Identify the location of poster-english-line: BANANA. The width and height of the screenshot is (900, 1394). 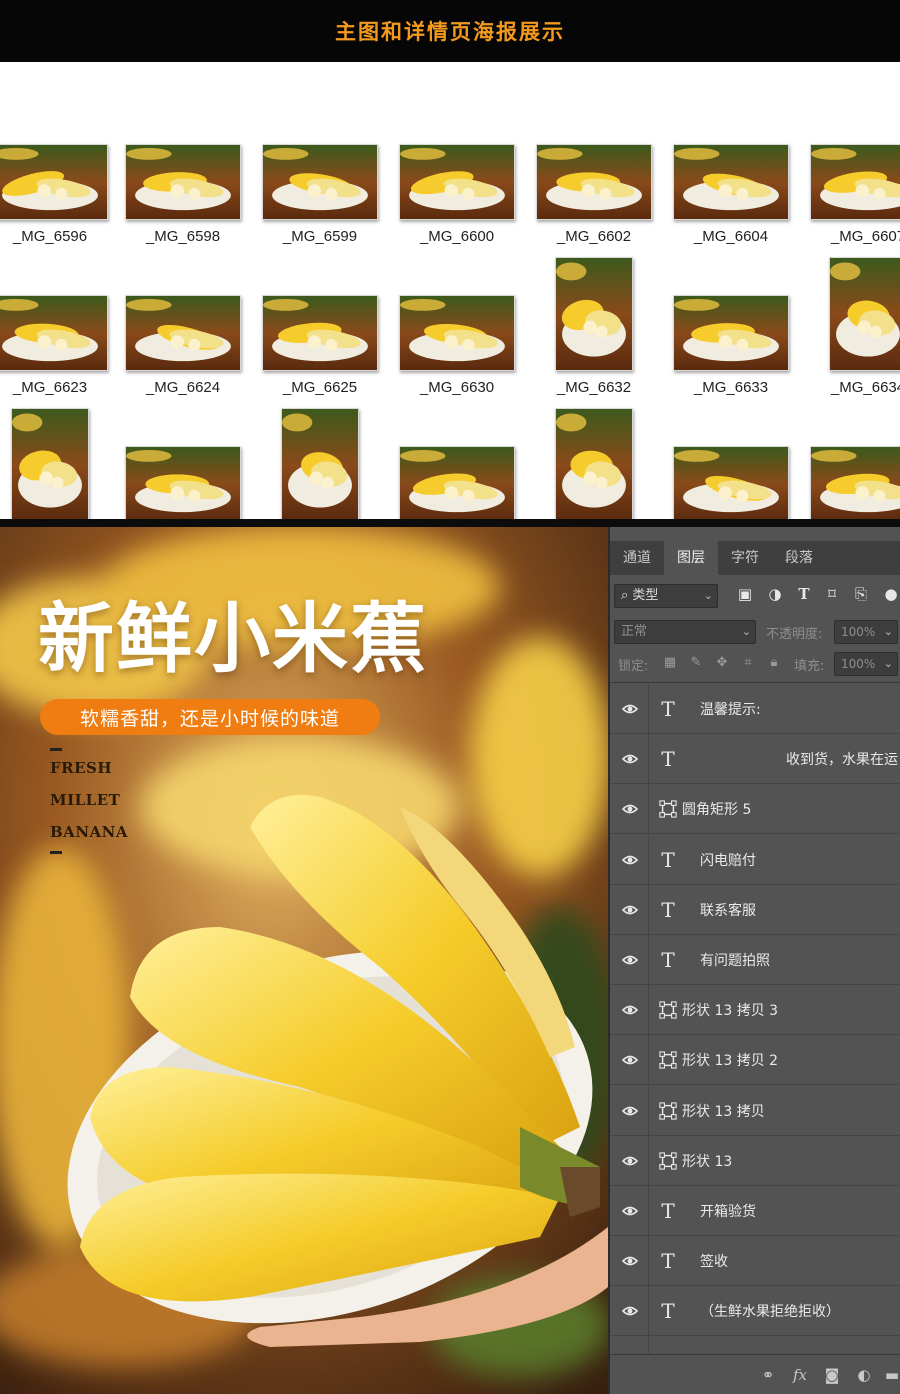
(89, 832).